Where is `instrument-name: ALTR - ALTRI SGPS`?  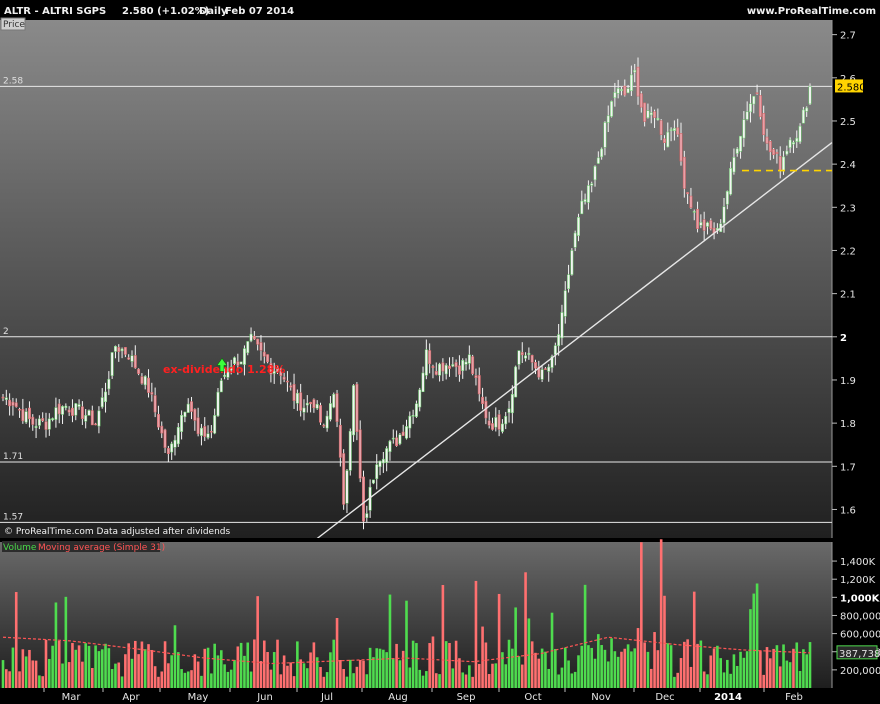
instrument-name: ALTR - ALTRI SGPS is located at coordinates (55, 11).